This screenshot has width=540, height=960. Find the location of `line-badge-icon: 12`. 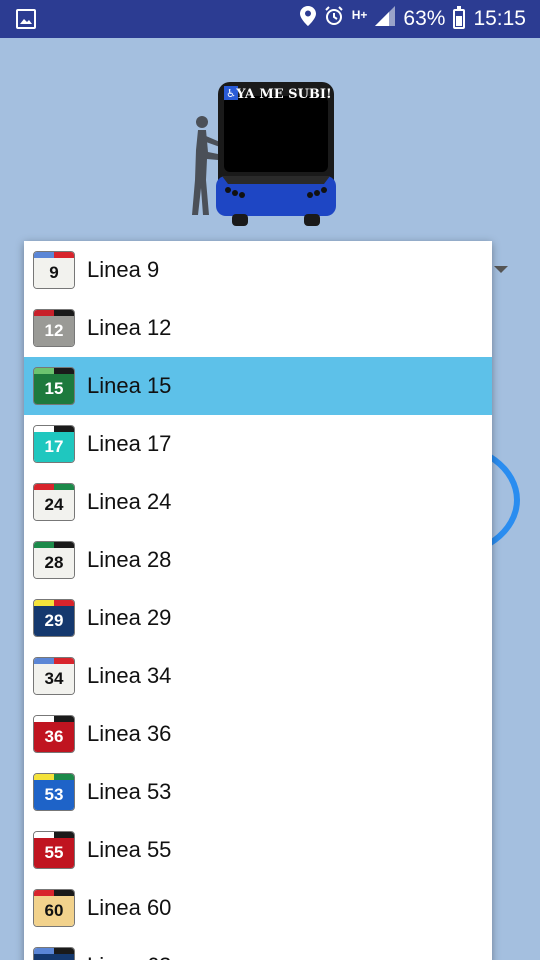

line-badge-icon: 12 is located at coordinates (54, 328).